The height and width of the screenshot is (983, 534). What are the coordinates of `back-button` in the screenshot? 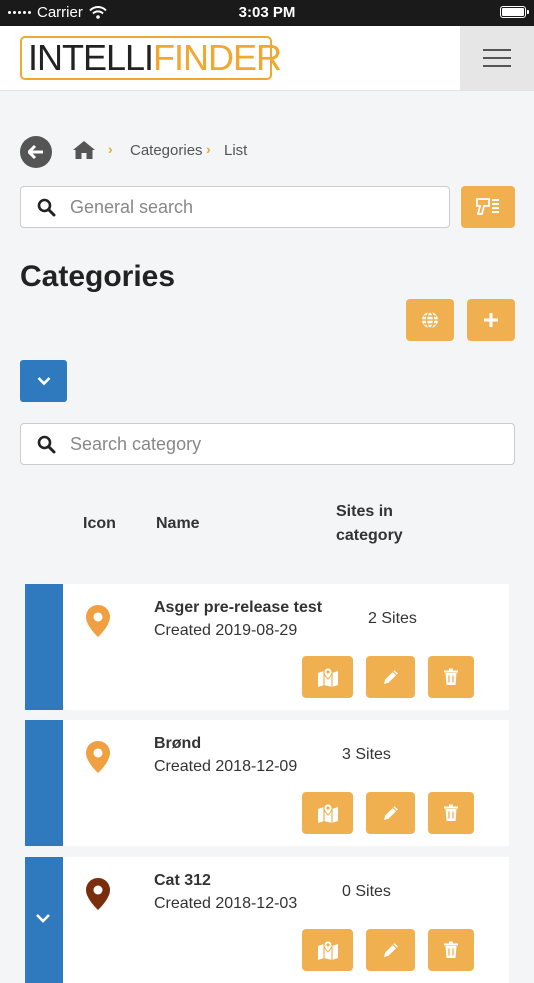 It's located at (36, 152).